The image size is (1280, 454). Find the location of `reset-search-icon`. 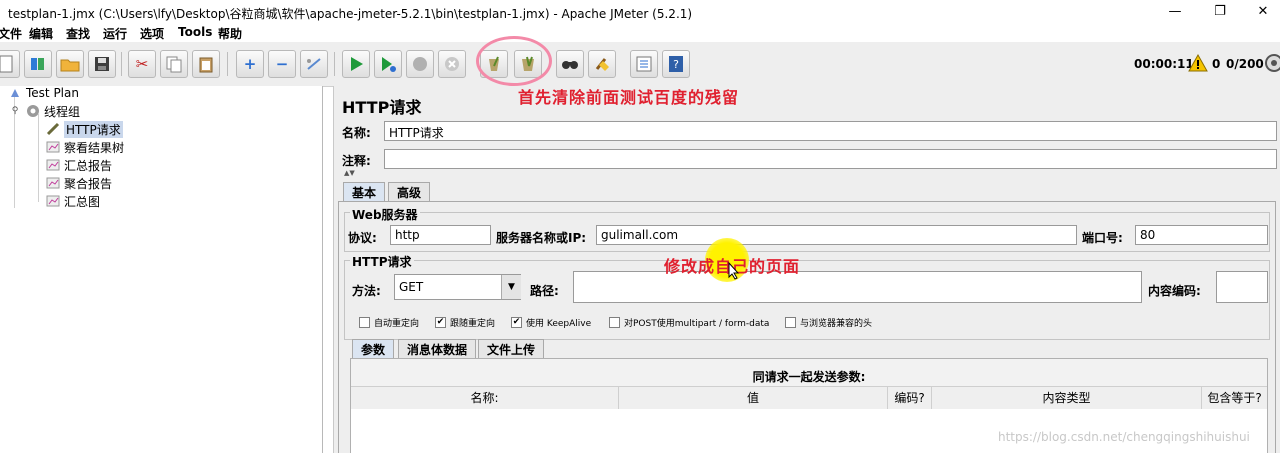

reset-search-icon is located at coordinates (602, 64).